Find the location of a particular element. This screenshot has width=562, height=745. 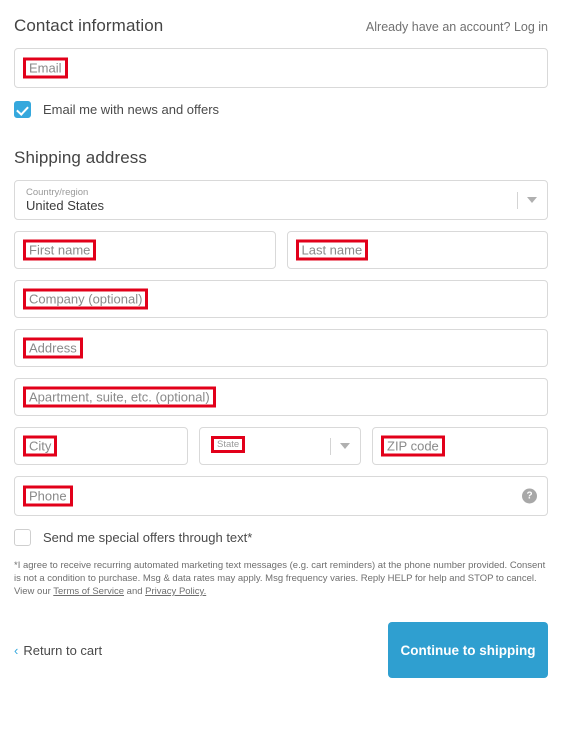

state-select: State is located at coordinates (280, 446).